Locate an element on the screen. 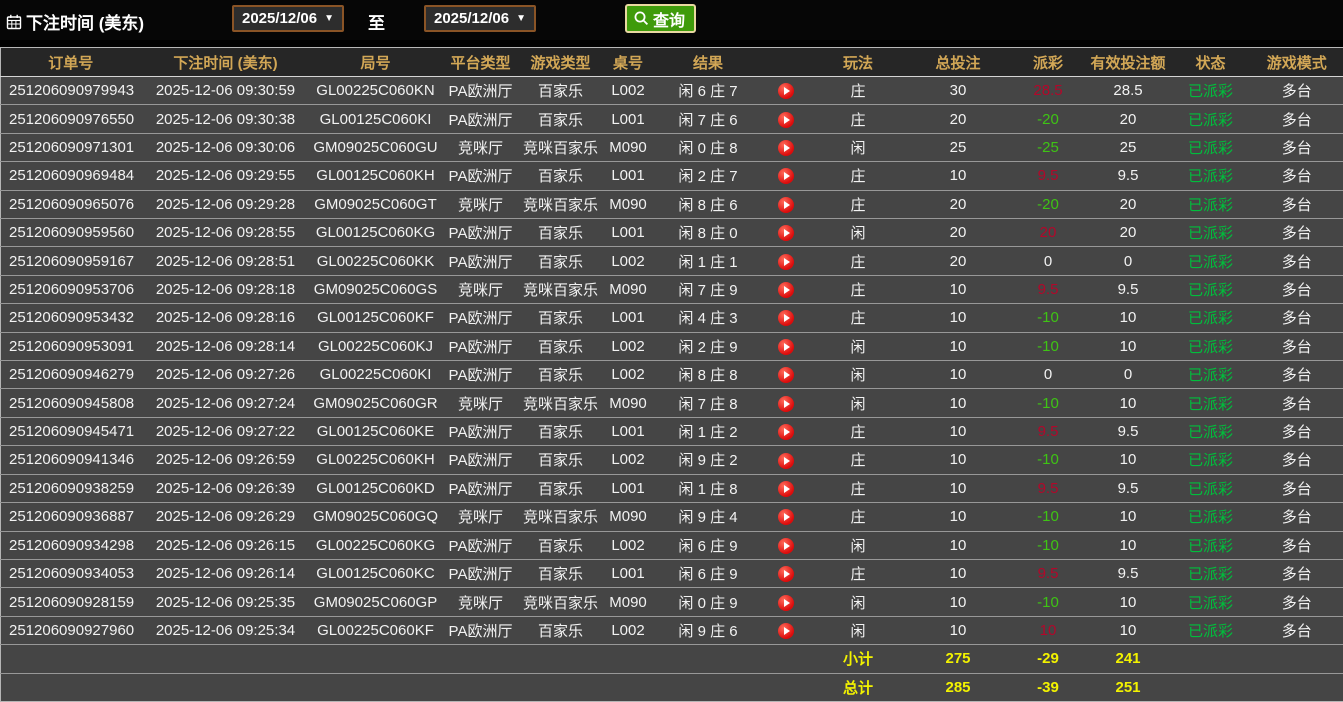 The width and height of the screenshot is (1343, 702). cell-valid: 28.5 is located at coordinates (1128, 91).